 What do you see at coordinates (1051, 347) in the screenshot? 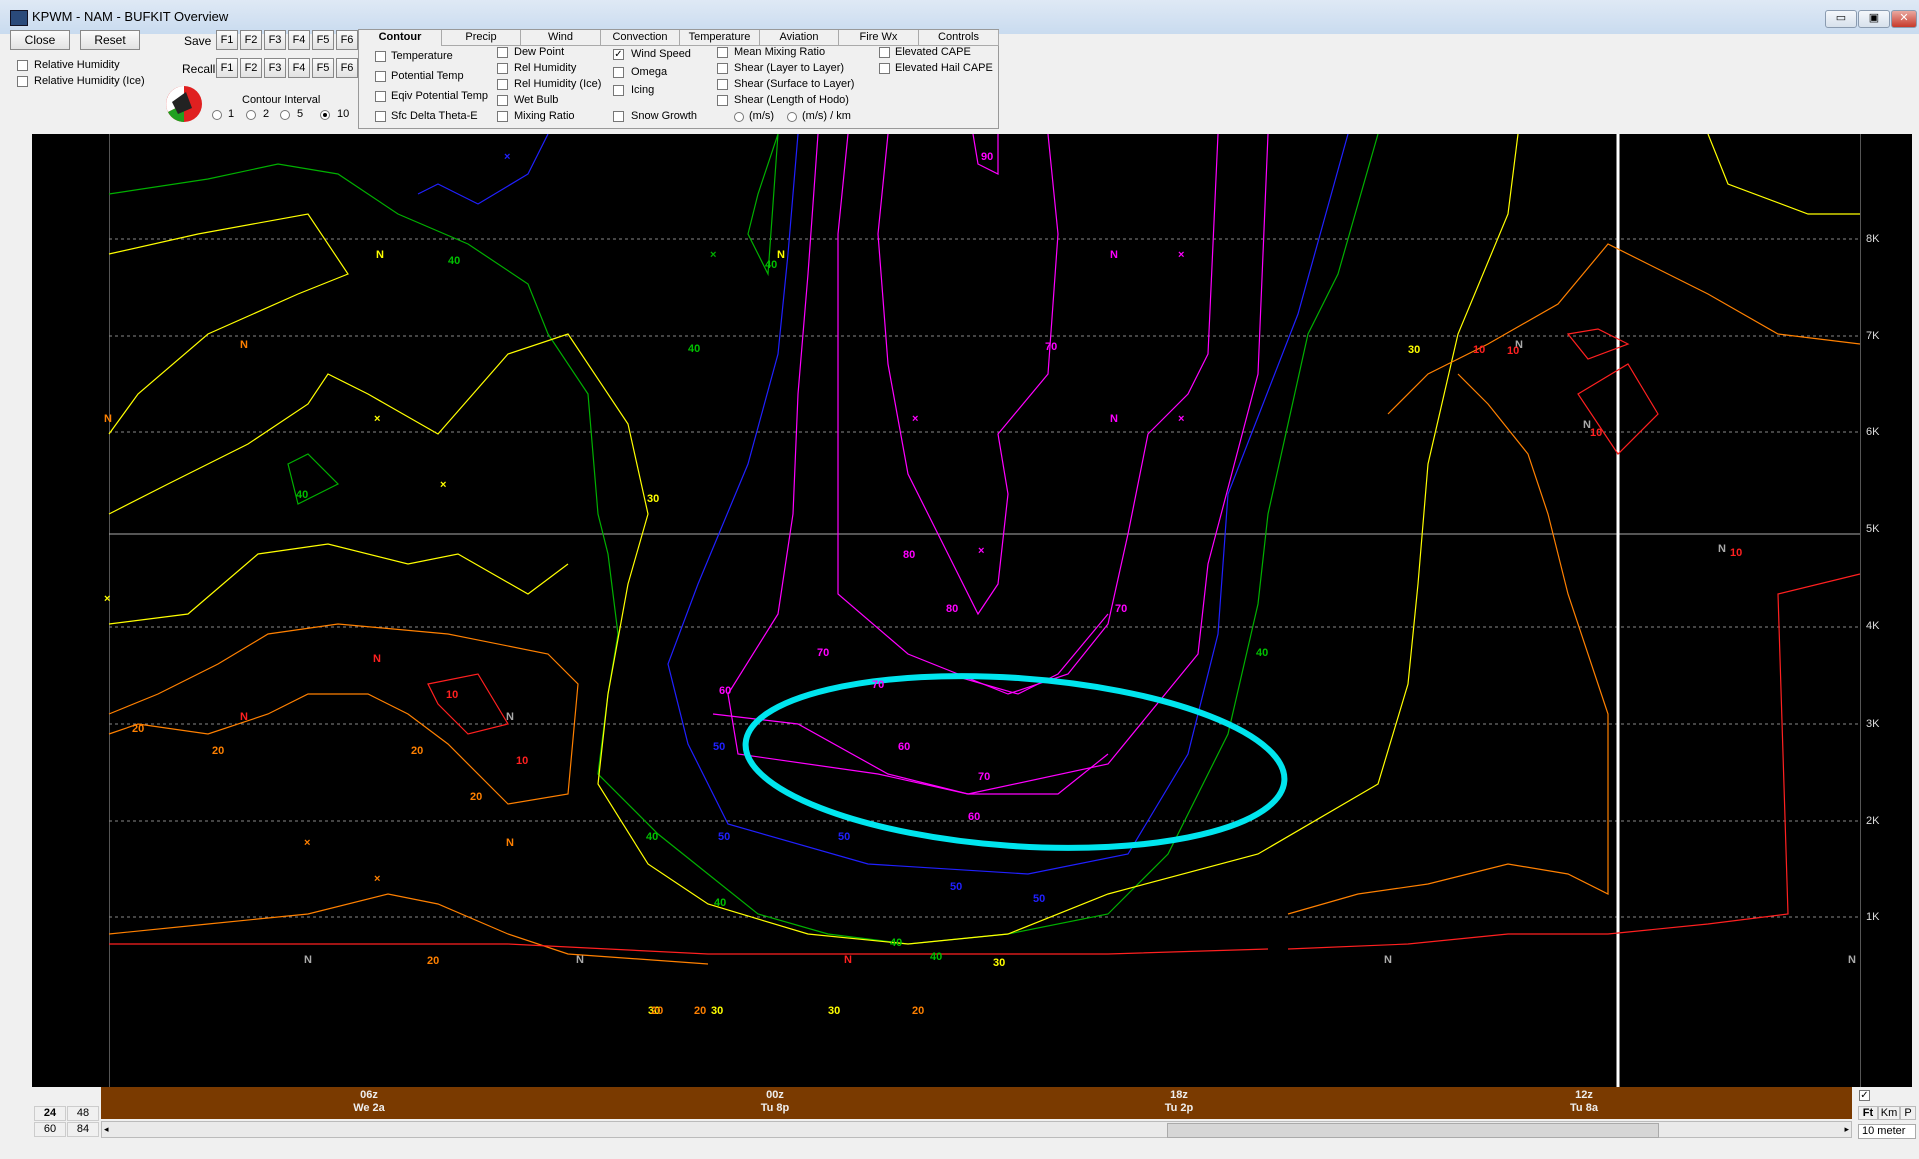
I see `contour-label-70: 70` at bounding box center [1051, 347].